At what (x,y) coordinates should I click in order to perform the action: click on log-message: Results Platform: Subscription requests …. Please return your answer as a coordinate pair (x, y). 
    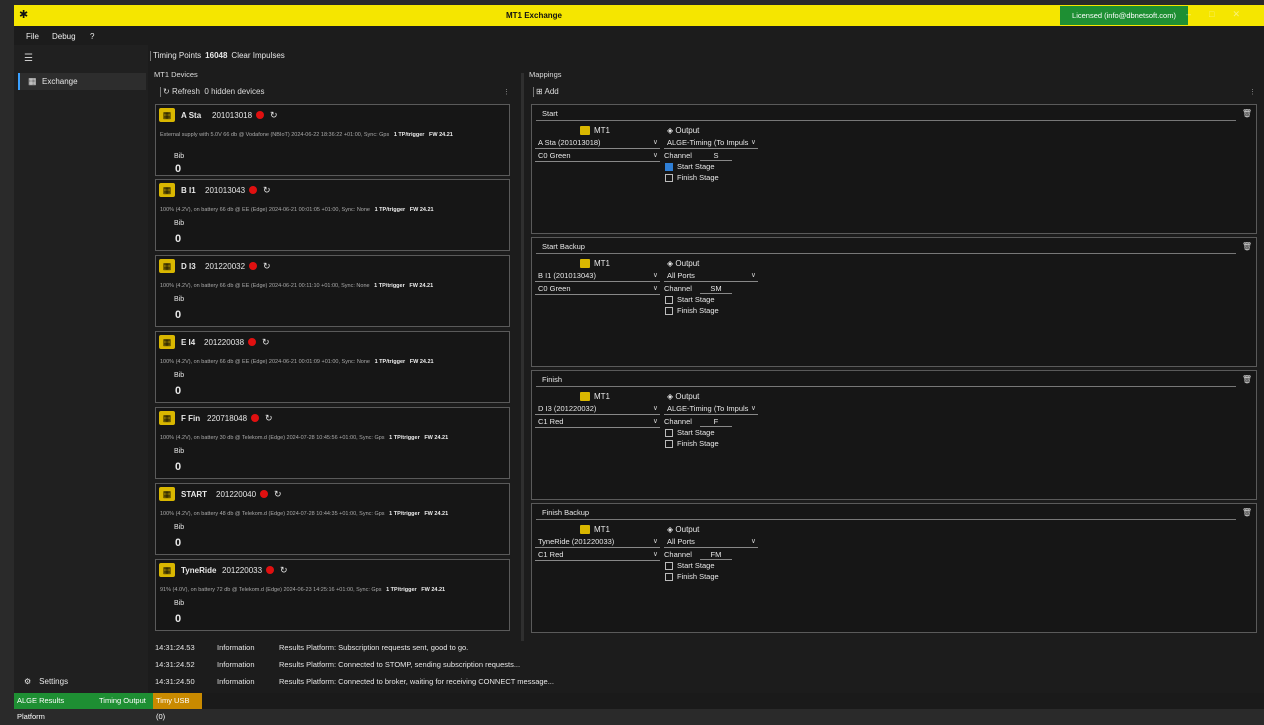
    Looking at the image, I should click on (374, 647).